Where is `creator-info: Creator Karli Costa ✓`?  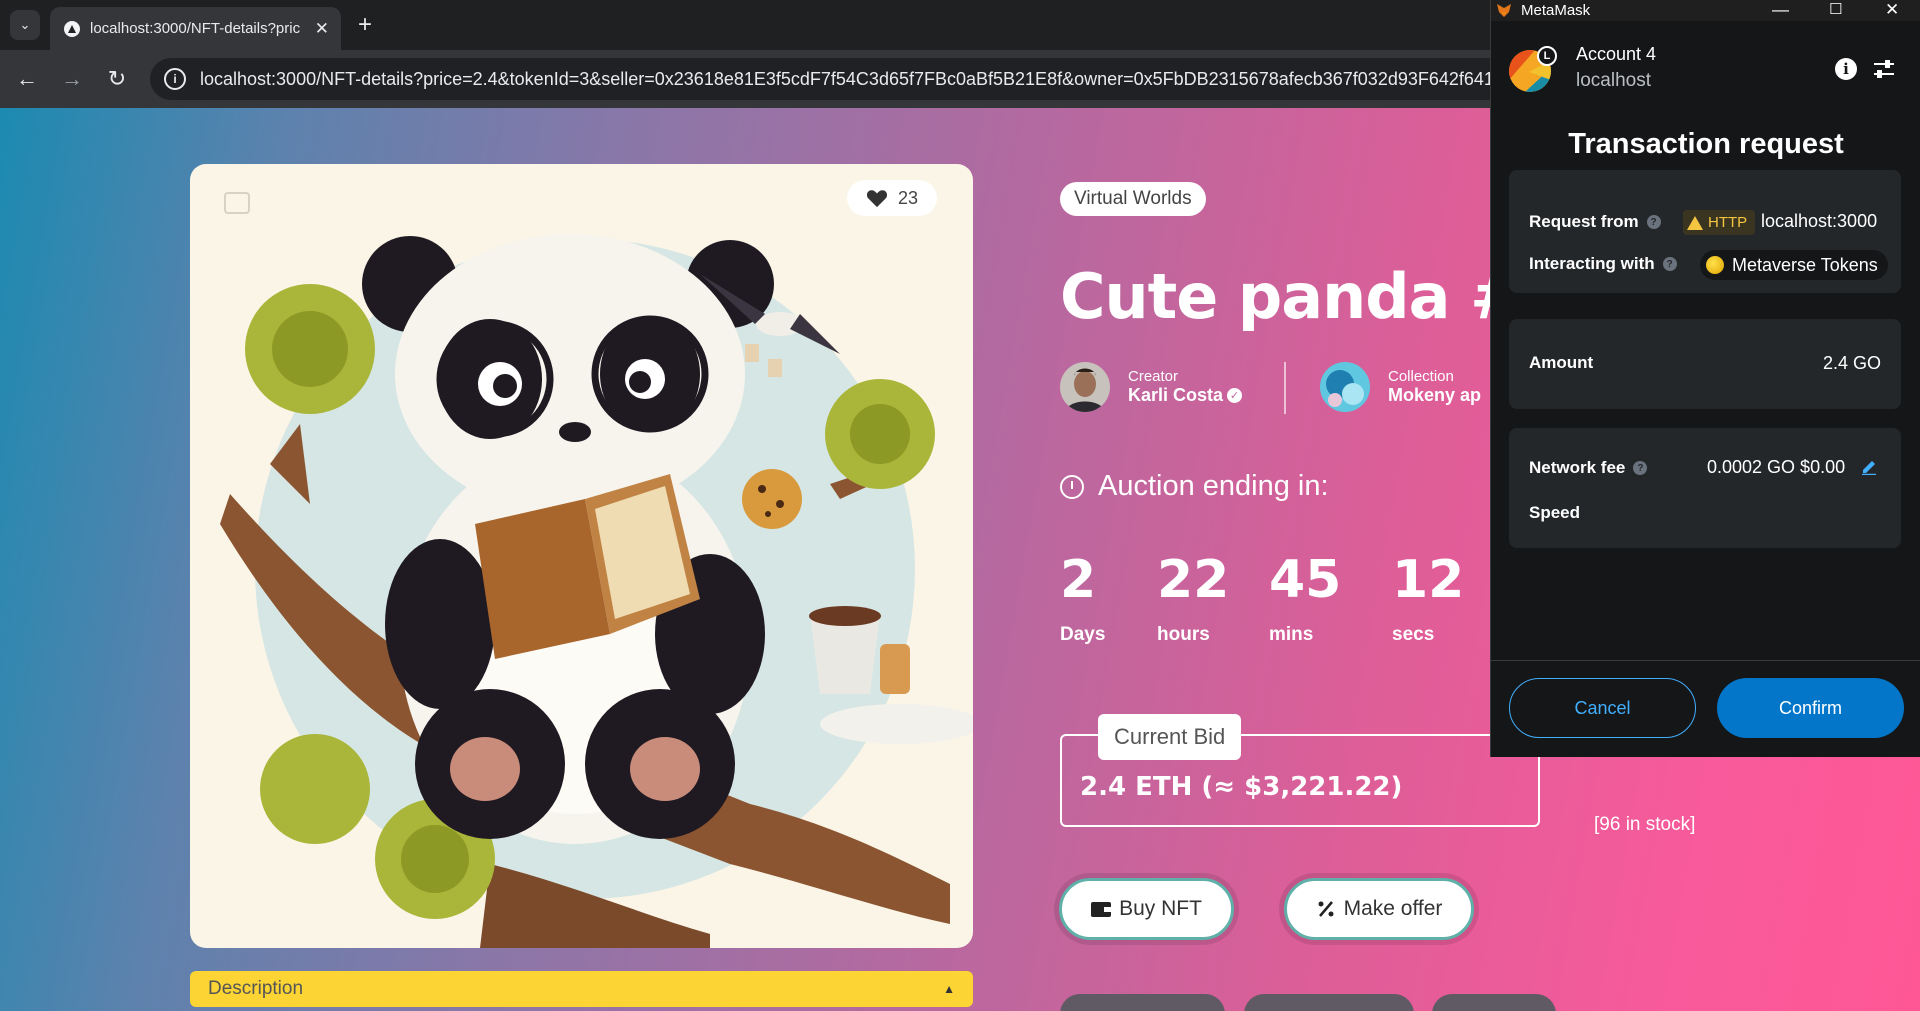
creator-info: Creator Karli Costa ✓ is located at coordinates (1151, 387).